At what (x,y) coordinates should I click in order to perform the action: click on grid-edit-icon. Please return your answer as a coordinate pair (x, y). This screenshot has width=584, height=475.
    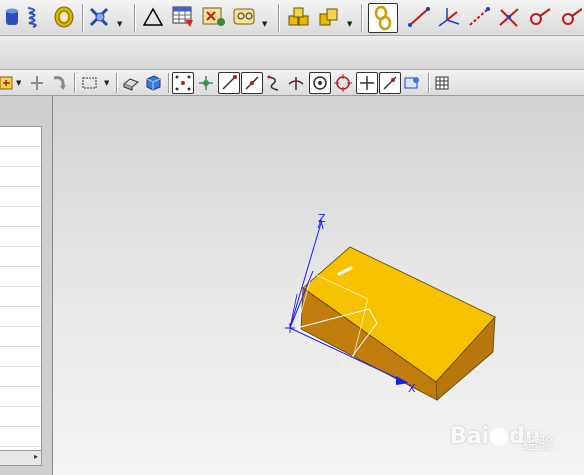
    Looking at the image, I should click on (214, 17).